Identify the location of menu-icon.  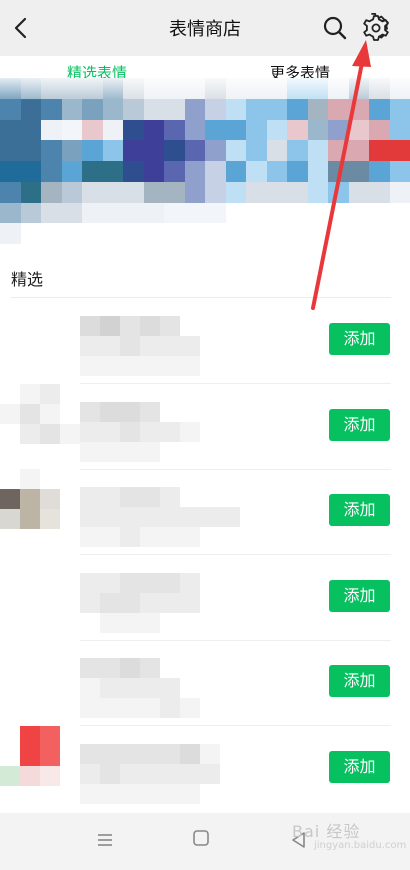
(105, 840).